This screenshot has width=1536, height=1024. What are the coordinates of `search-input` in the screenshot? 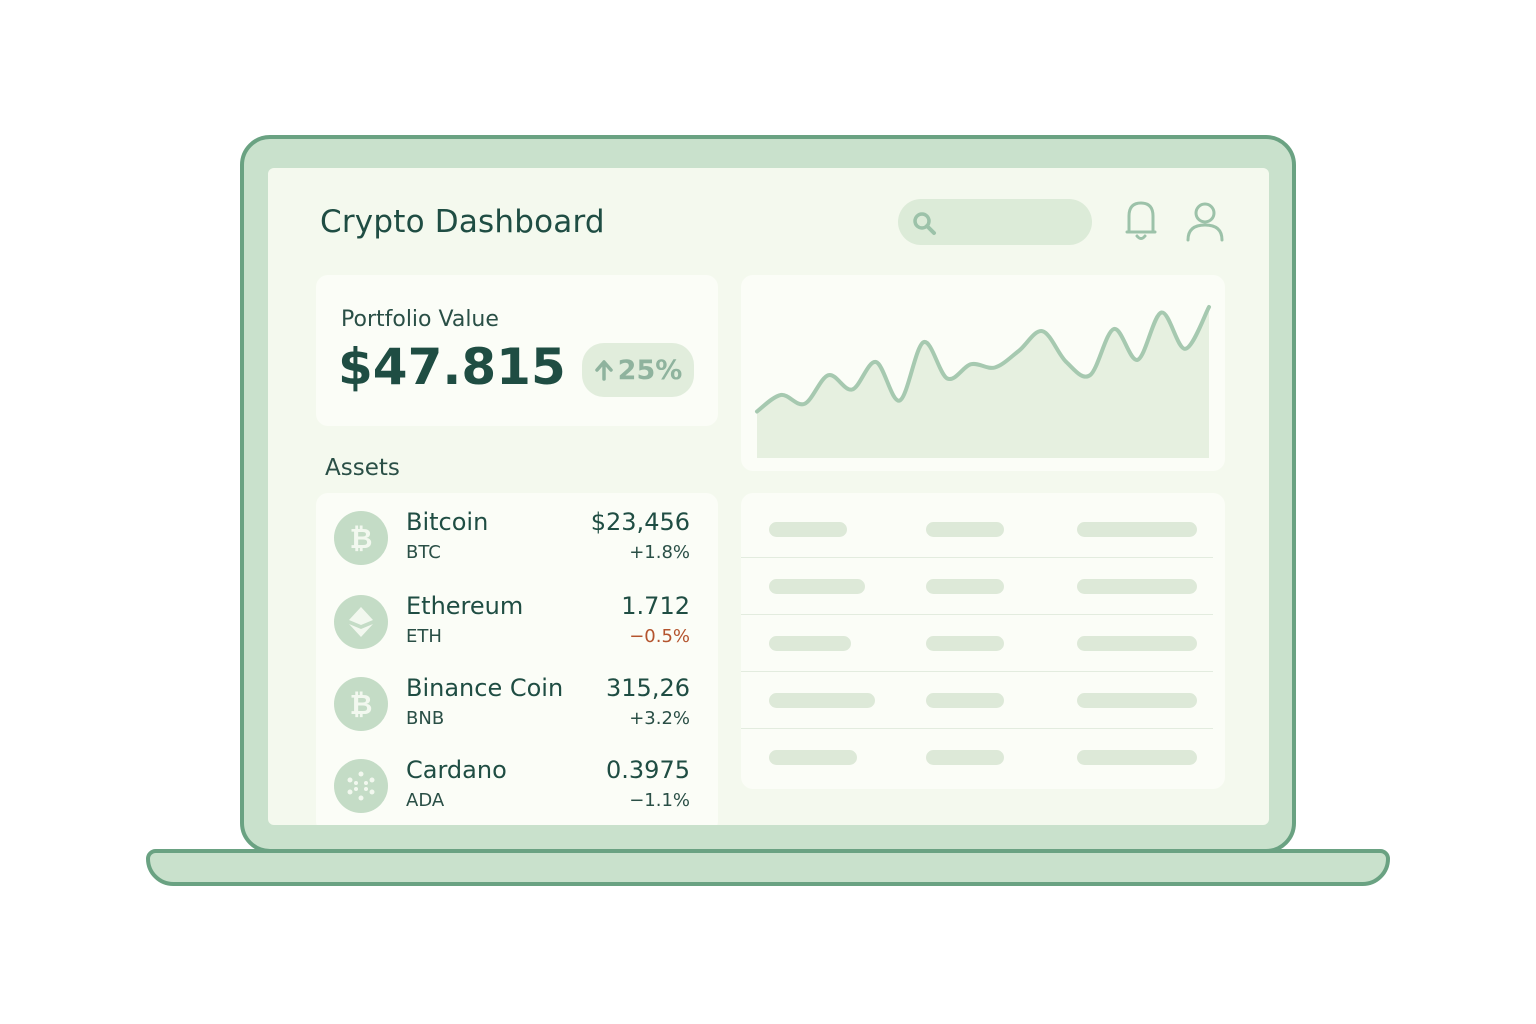 It's located at (995, 222).